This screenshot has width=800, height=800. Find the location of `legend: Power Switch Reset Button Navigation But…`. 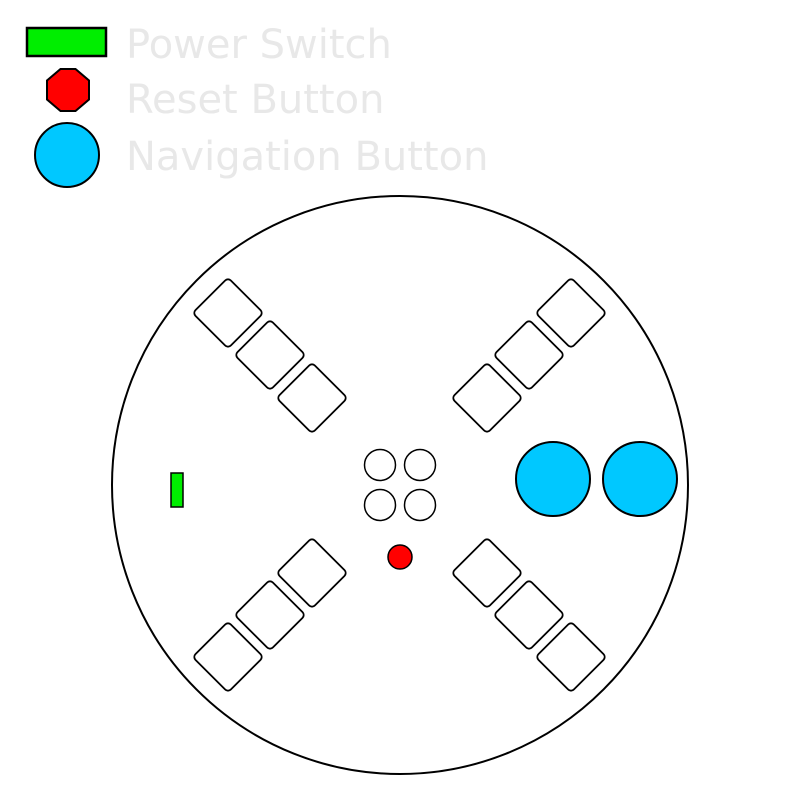

legend: Power Switch Reset Button Navigation But… is located at coordinates (256, 105).